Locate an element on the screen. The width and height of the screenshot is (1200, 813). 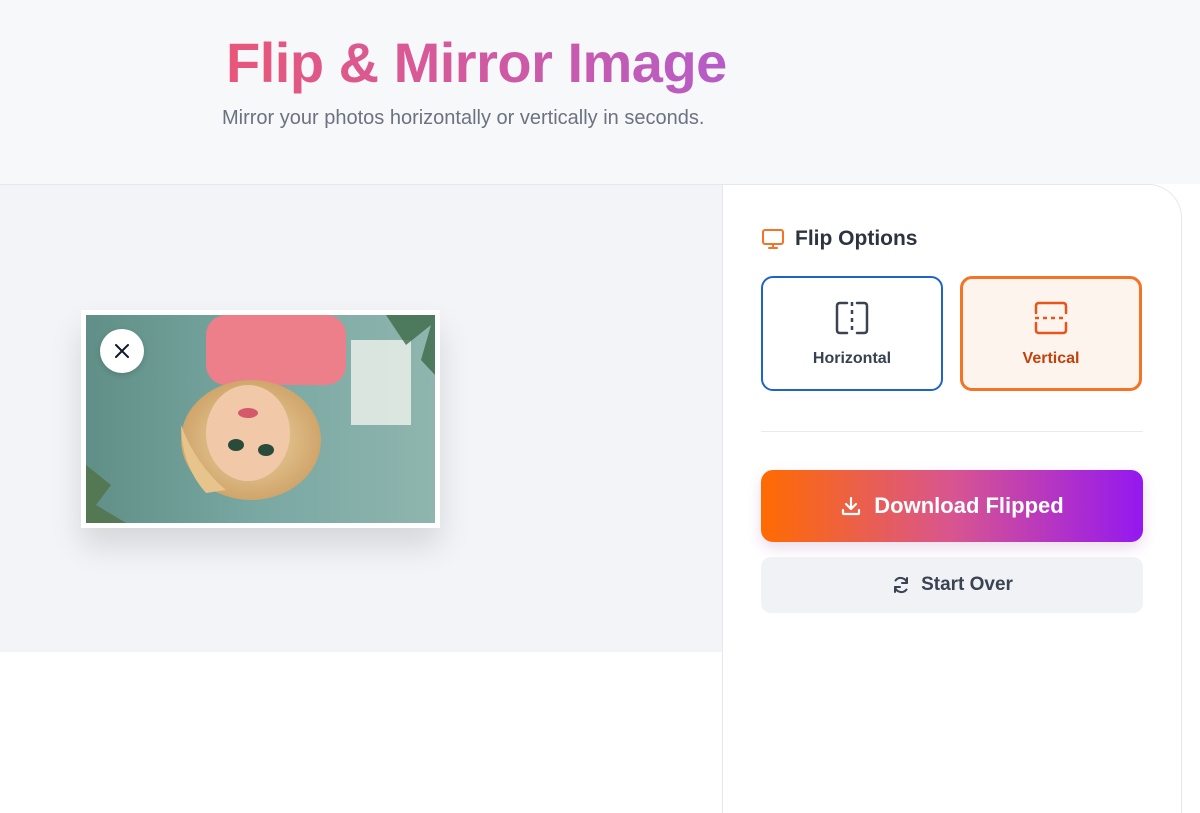
page-title: Flip & Mirror Image is located at coordinates (476, 63).